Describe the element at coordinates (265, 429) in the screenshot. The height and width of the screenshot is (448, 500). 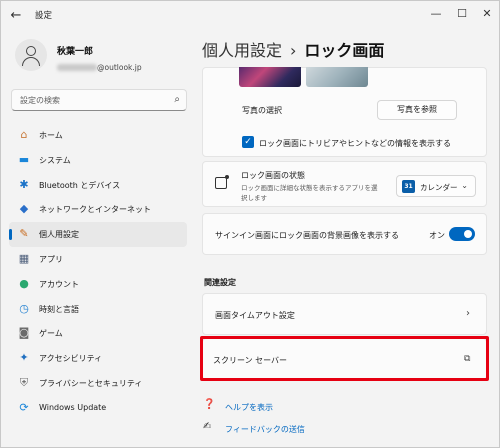
I see `feedback-link: フィードバックの送信` at that location.